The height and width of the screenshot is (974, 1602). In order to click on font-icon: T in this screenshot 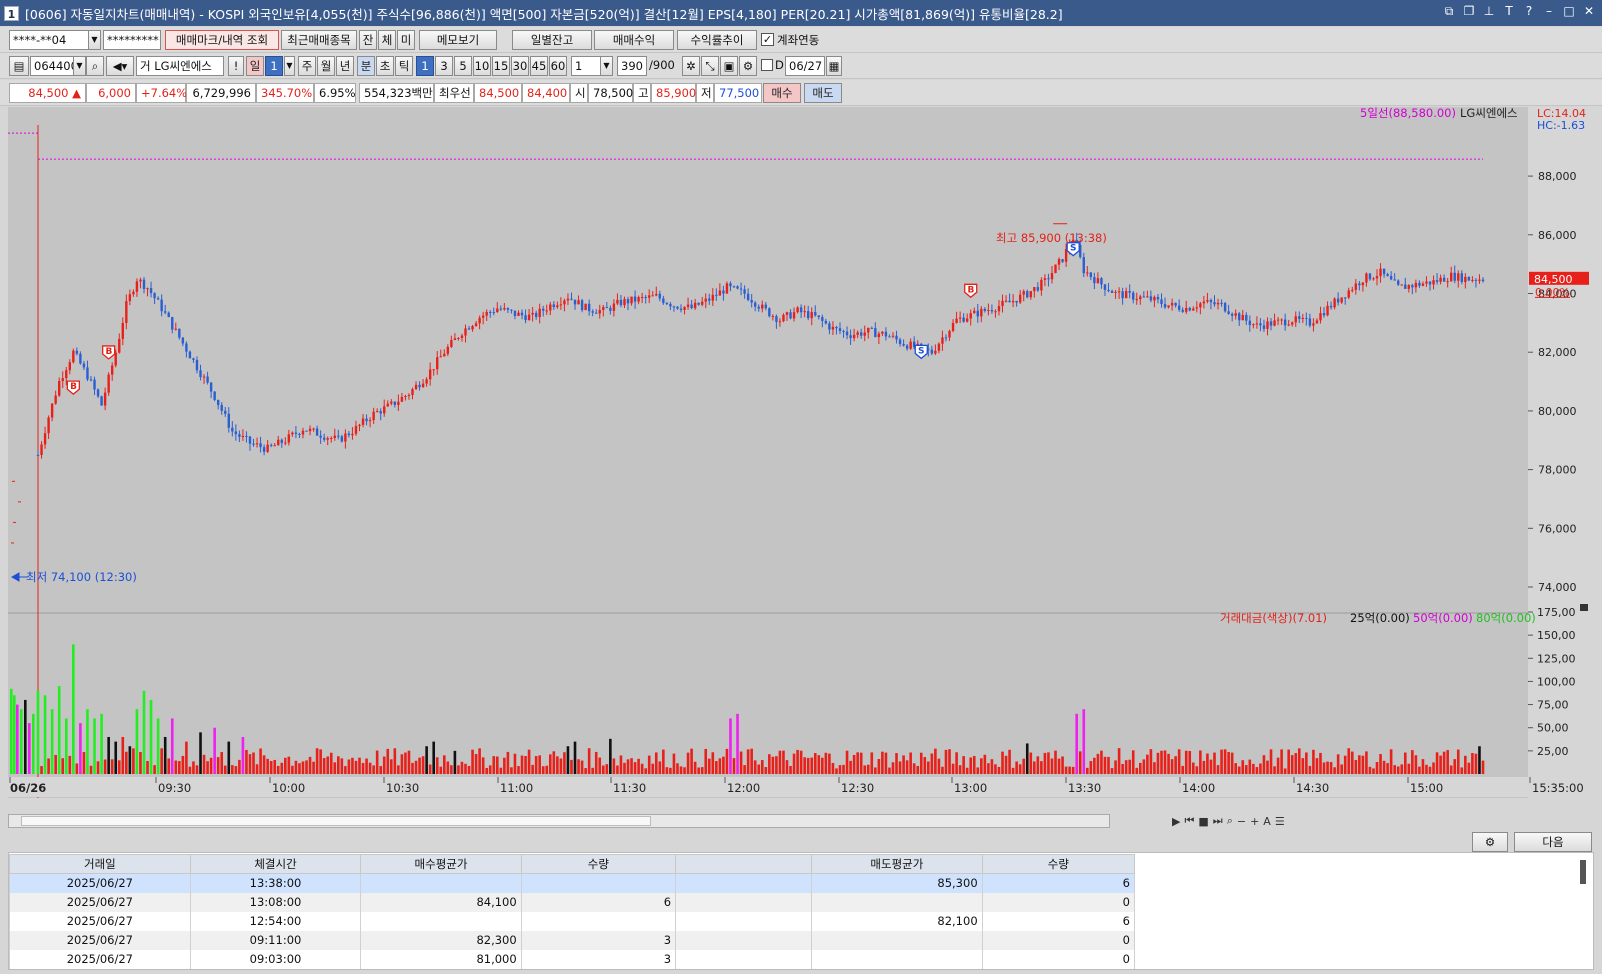, I will do `click(1509, 11)`.